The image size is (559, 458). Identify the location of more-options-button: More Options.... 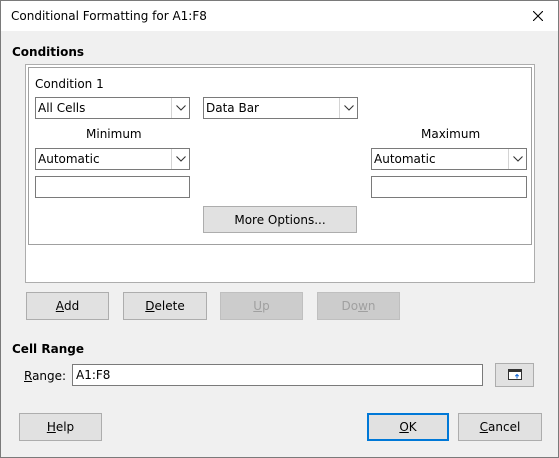
(280, 219).